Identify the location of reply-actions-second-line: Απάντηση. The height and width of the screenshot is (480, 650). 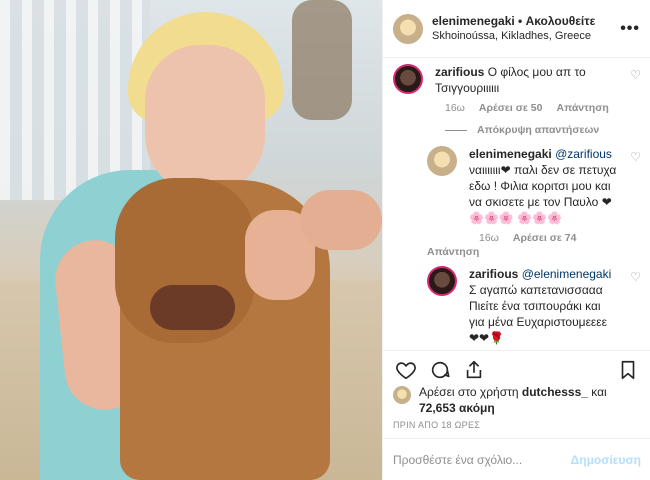
(534, 252).